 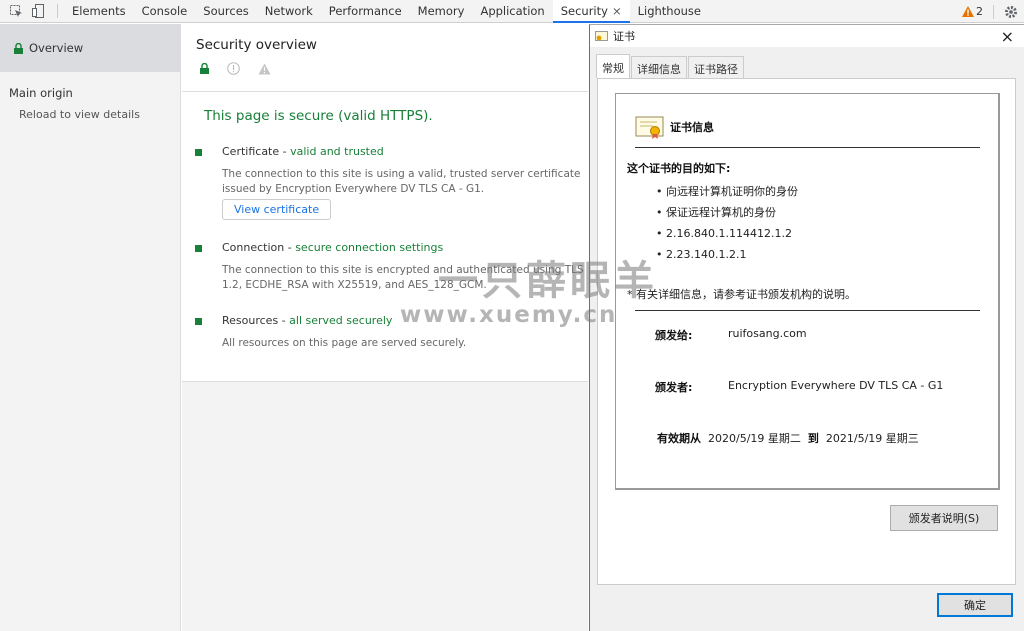 I want to click on tab-sources: Sources, so click(x=226, y=11).